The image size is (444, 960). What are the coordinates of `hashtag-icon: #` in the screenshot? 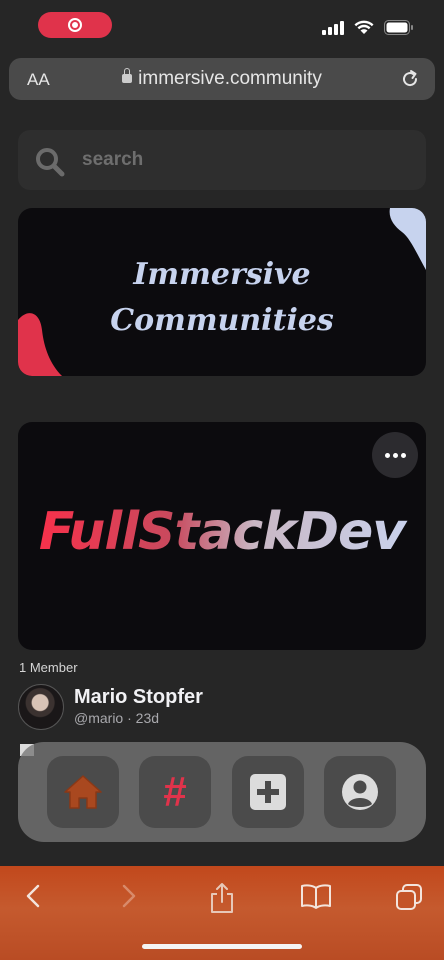 It's located at (175, 791).